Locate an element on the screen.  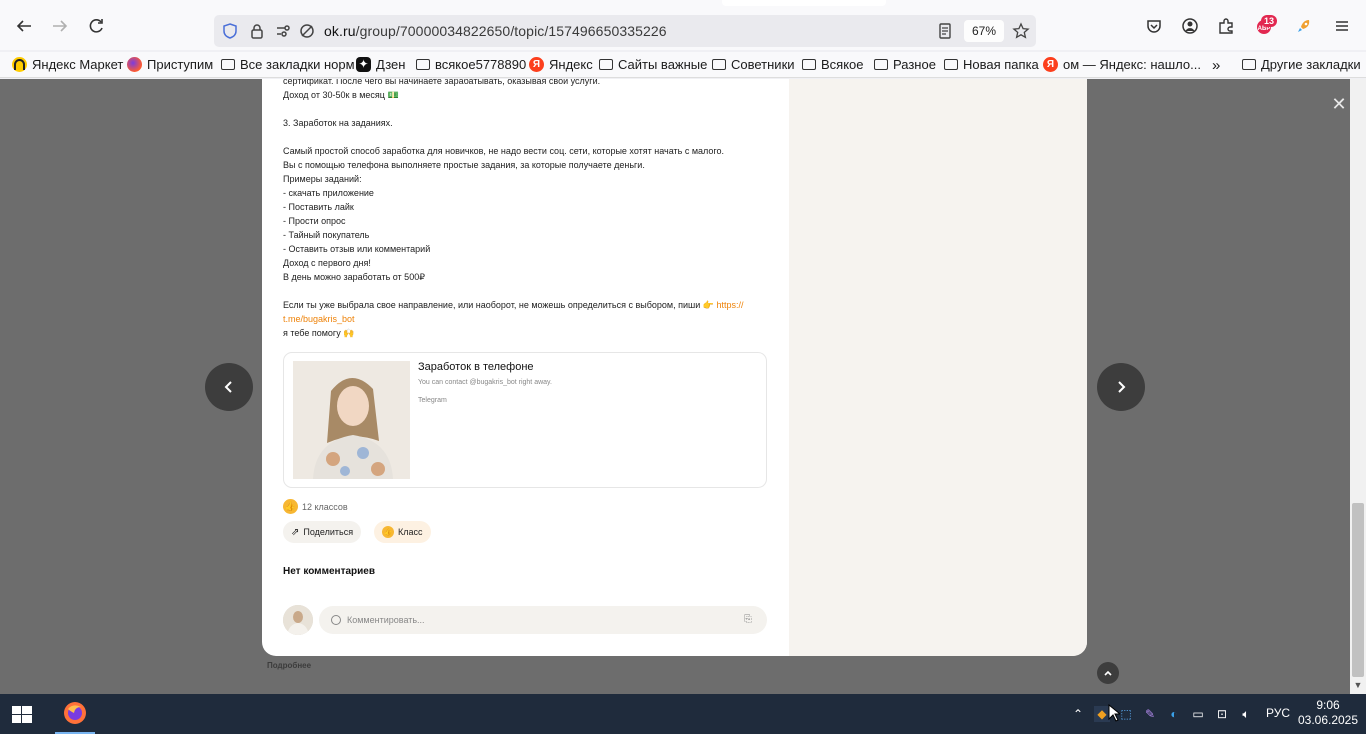
post-line is located at coordinates (525, 137).